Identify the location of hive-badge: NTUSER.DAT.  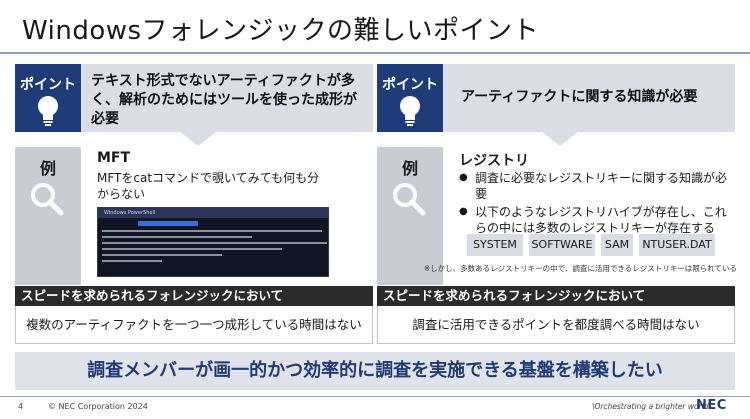
(677, 245).